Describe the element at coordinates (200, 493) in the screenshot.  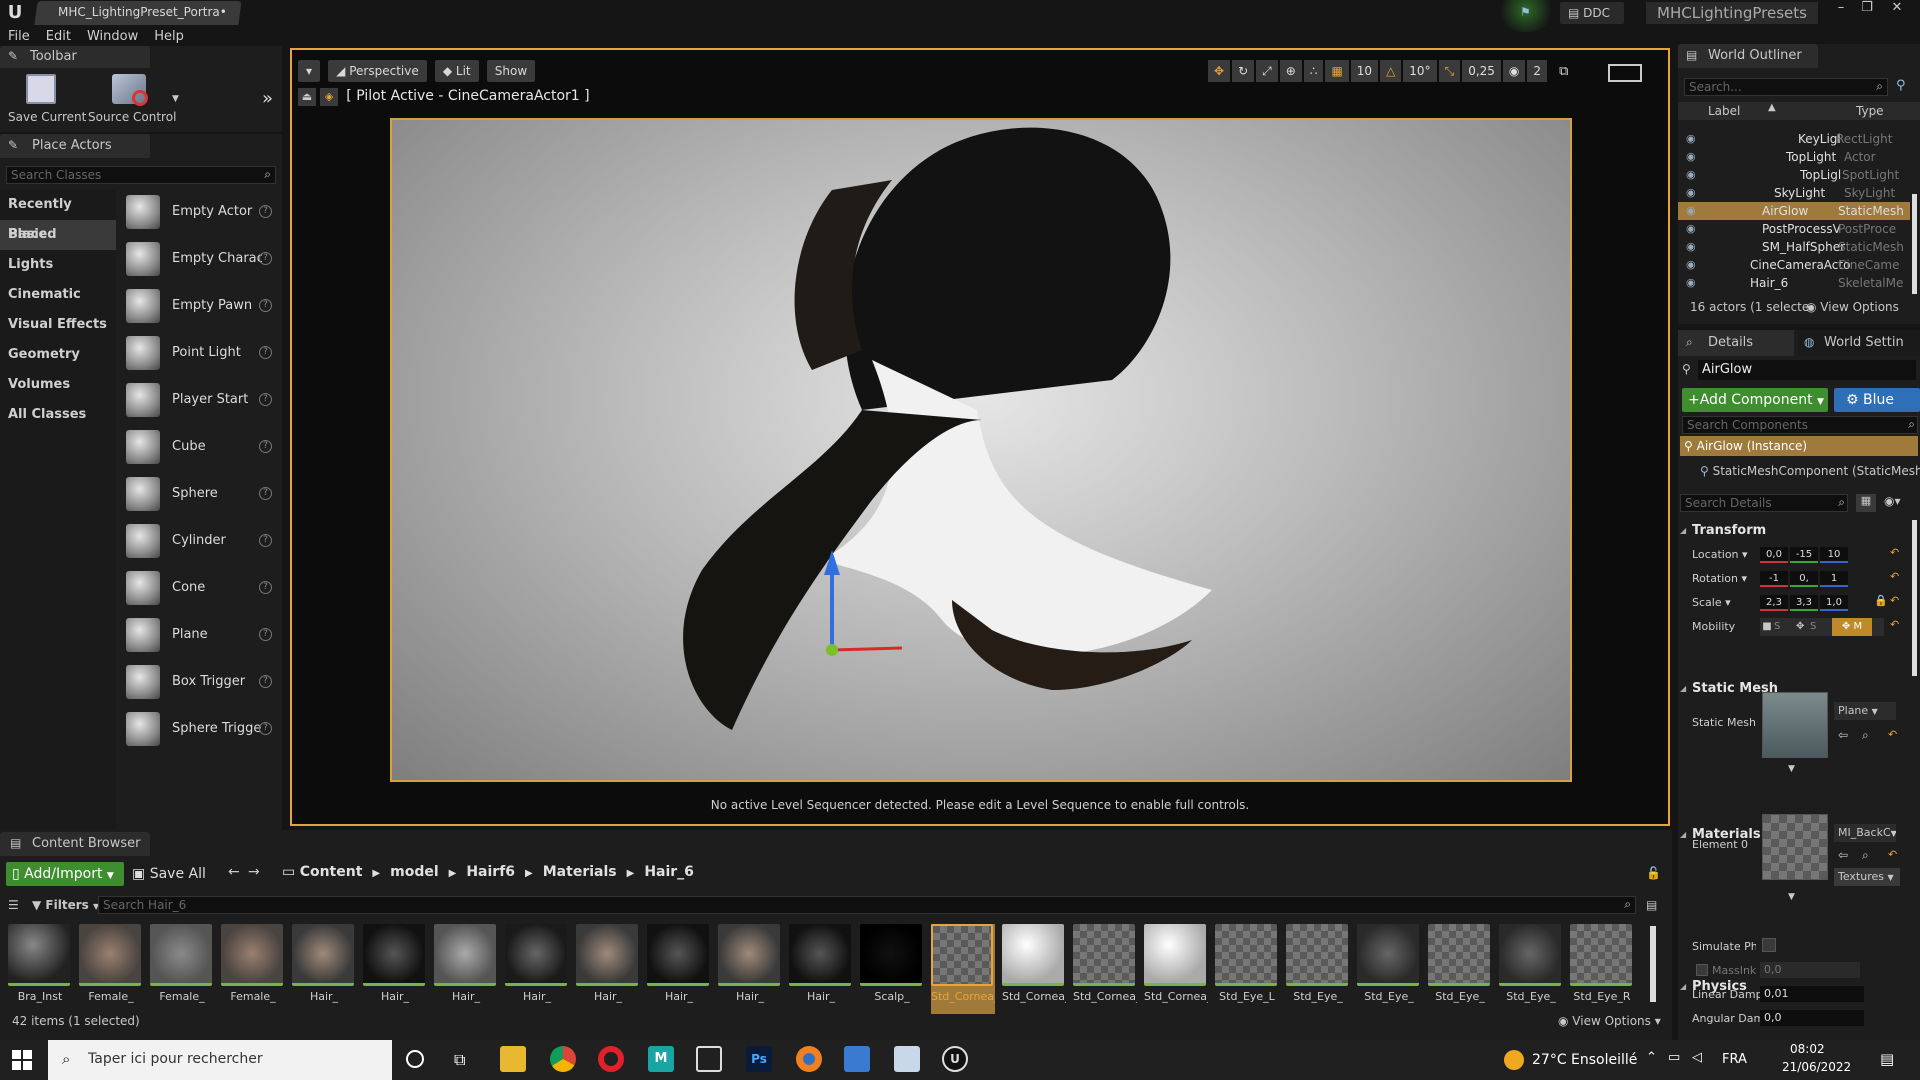
I see `actor-item: Sphere?` at that location.